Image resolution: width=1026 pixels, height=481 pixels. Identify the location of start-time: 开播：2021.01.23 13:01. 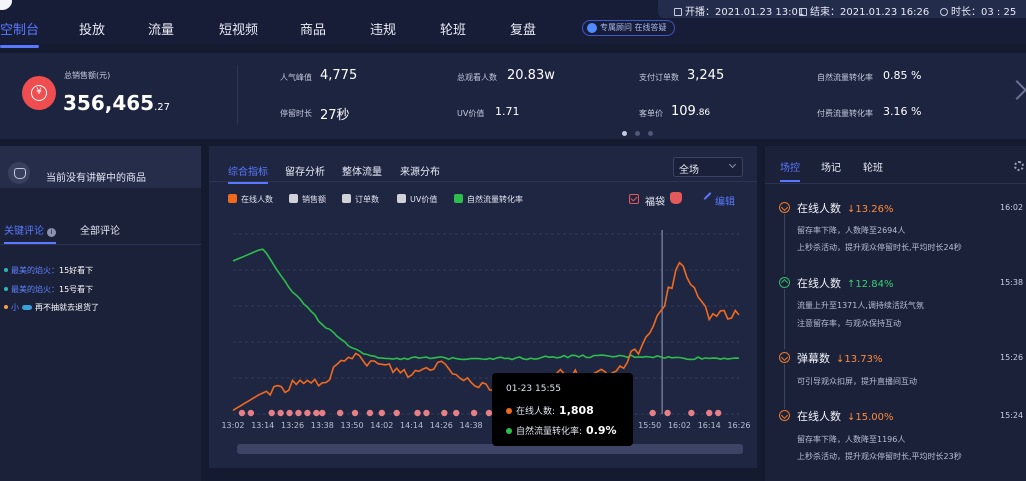
(745, 12).